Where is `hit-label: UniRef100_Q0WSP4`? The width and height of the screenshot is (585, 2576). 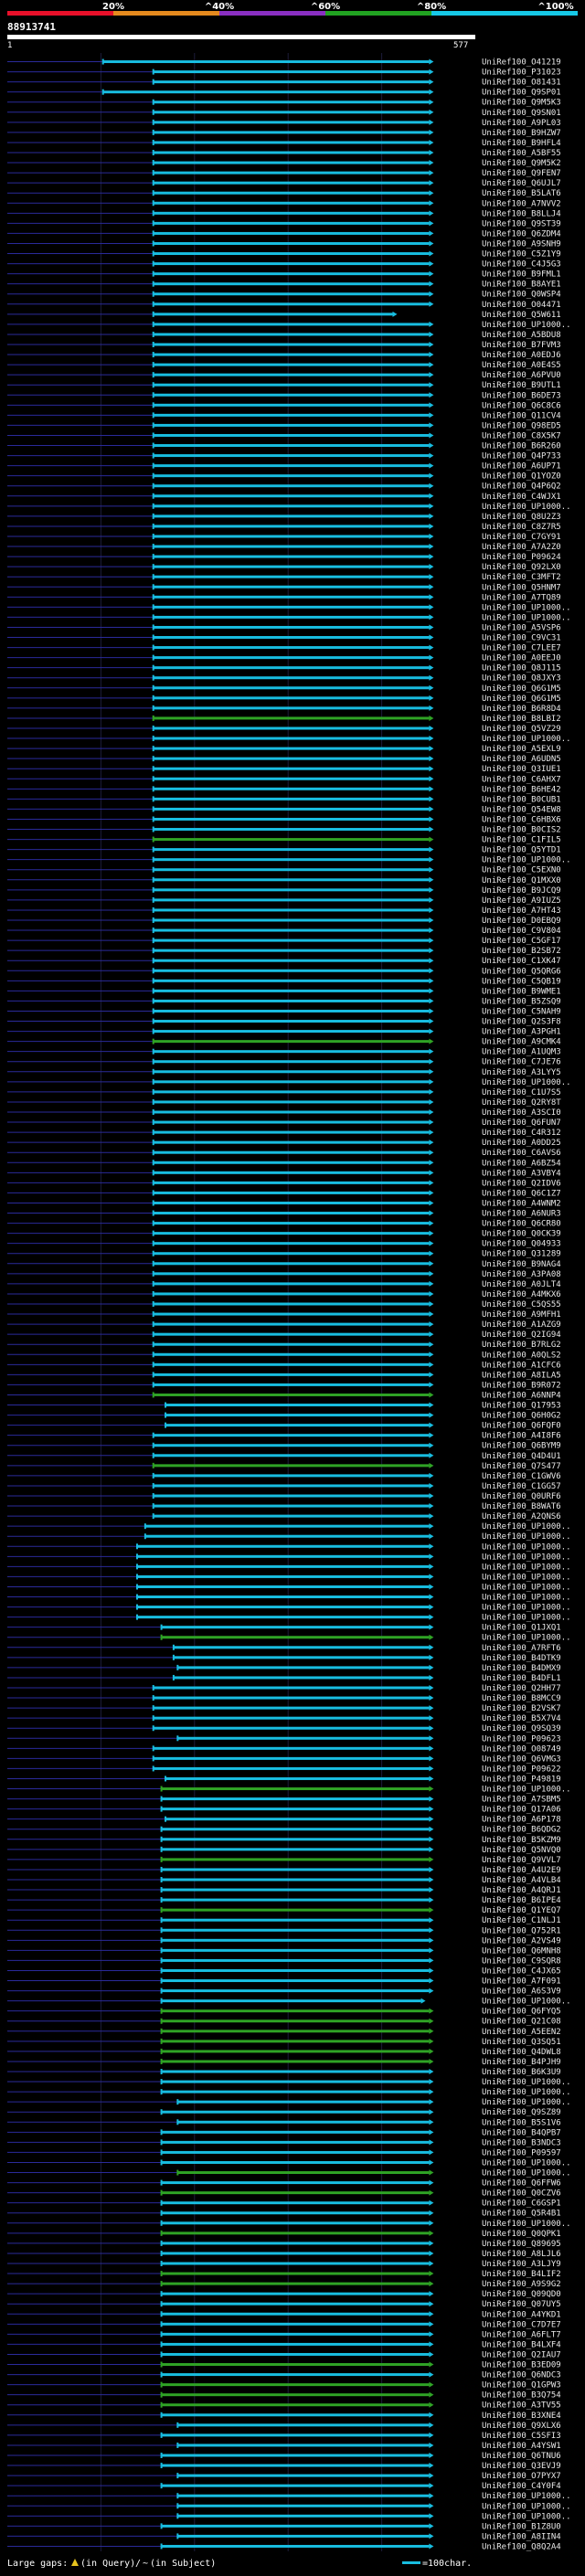
hit-label: UniRef100_Q0WSP4 is located at coordinates (521, 295).